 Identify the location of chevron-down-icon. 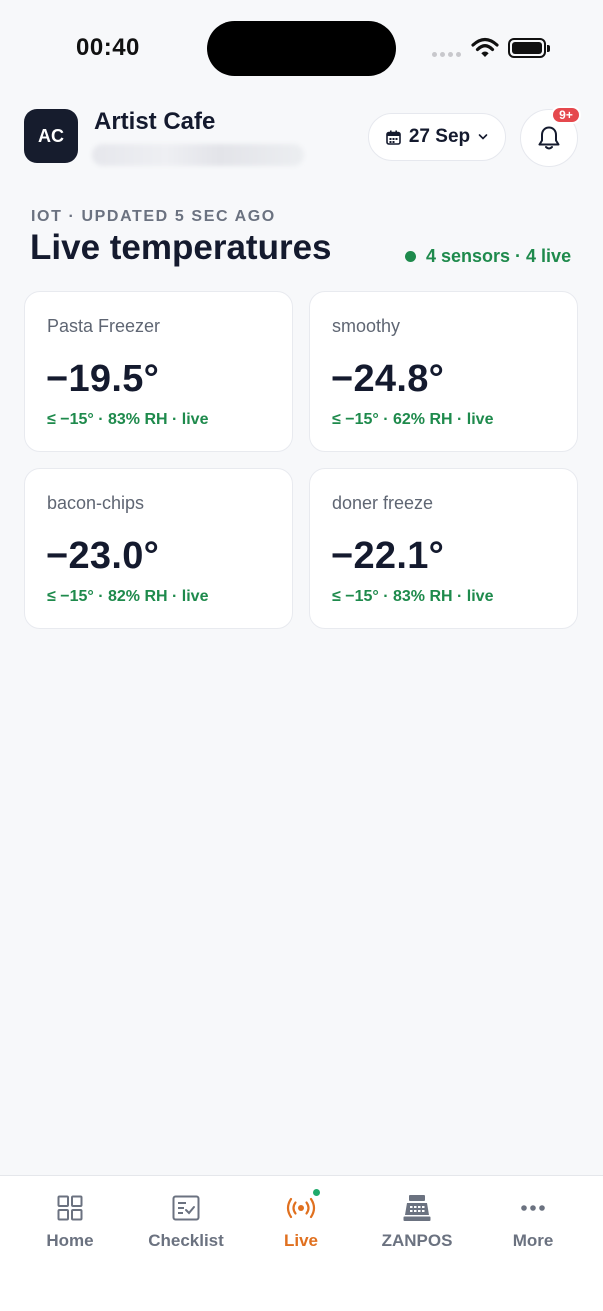
(483, 137).